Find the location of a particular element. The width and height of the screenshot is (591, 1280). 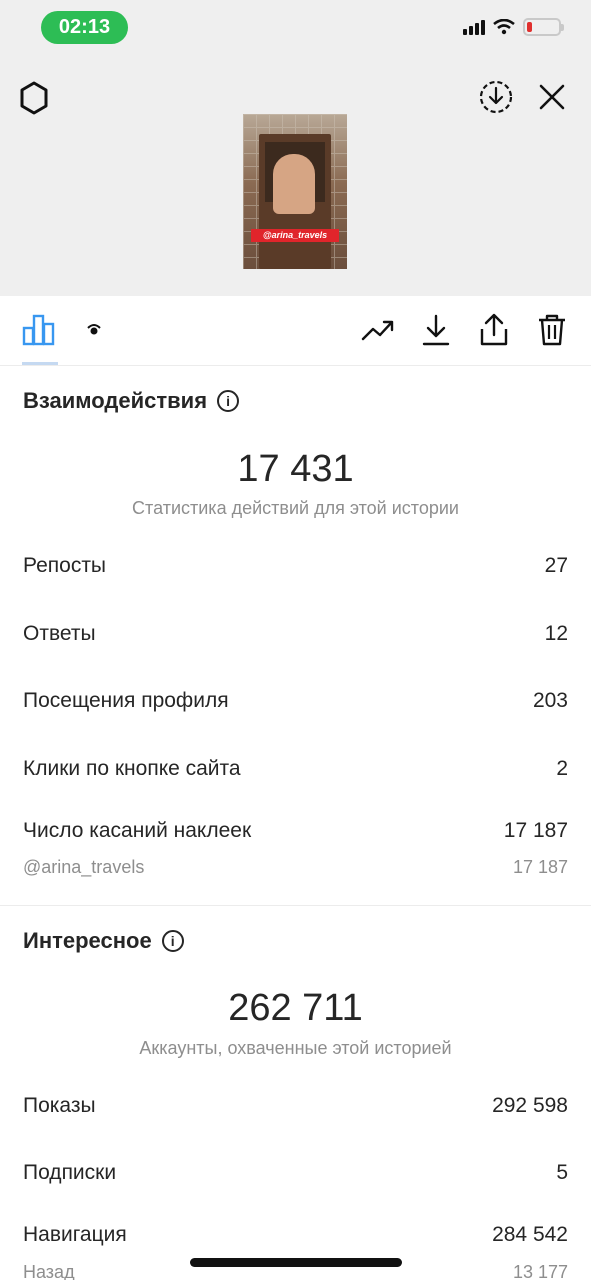

share-button is located at coordinates (494, 330).